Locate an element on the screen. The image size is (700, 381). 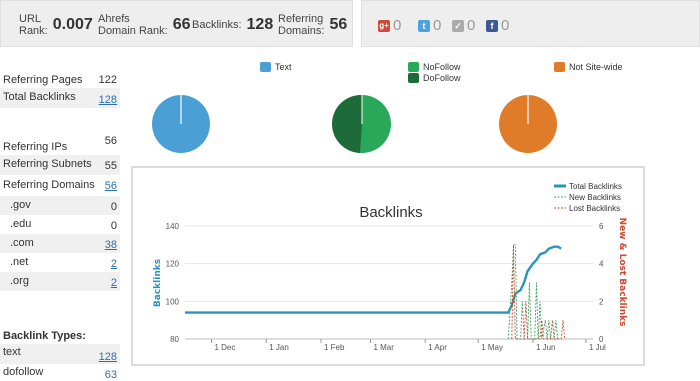
chart-series is located at coordinates (375, 292).